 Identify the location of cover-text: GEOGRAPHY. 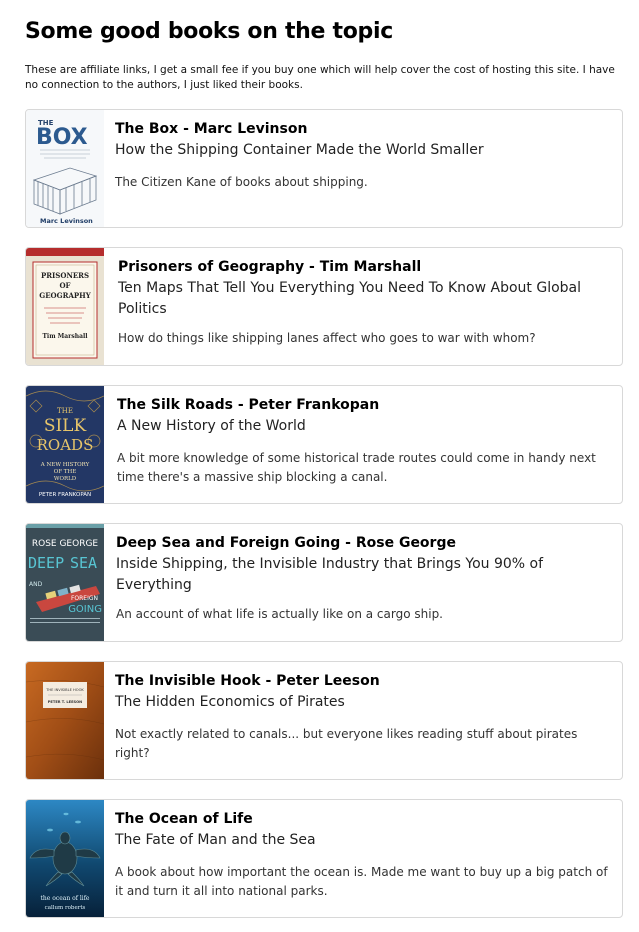
(65, 295).